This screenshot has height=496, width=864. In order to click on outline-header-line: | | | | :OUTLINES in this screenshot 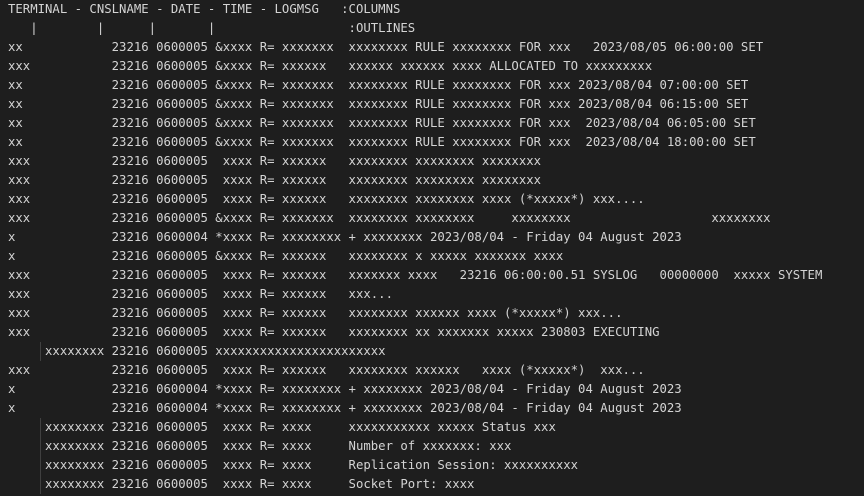, I will do `click(212, 28)`.